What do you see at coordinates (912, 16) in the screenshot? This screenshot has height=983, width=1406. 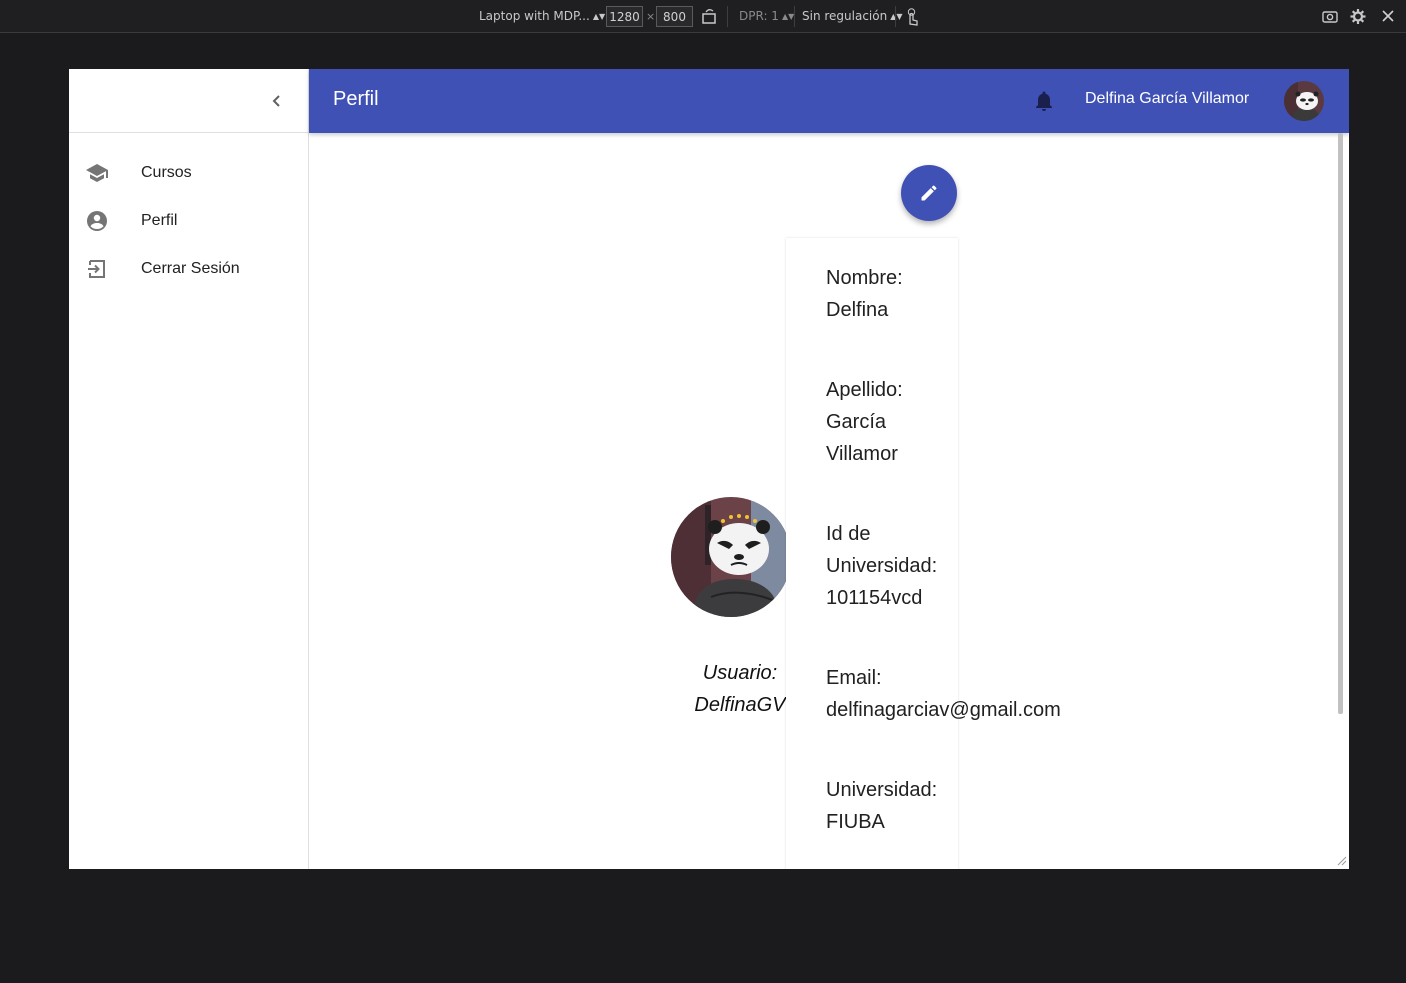 I see `touch-icon` at bounding box center [912, 16].